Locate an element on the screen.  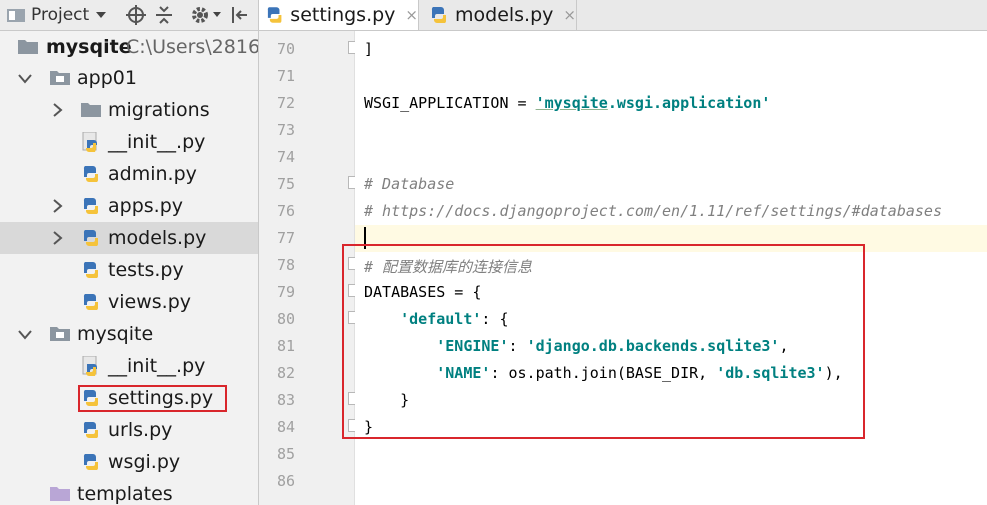
tree-item-urls: urls.py is located at coordinates (129, 430).